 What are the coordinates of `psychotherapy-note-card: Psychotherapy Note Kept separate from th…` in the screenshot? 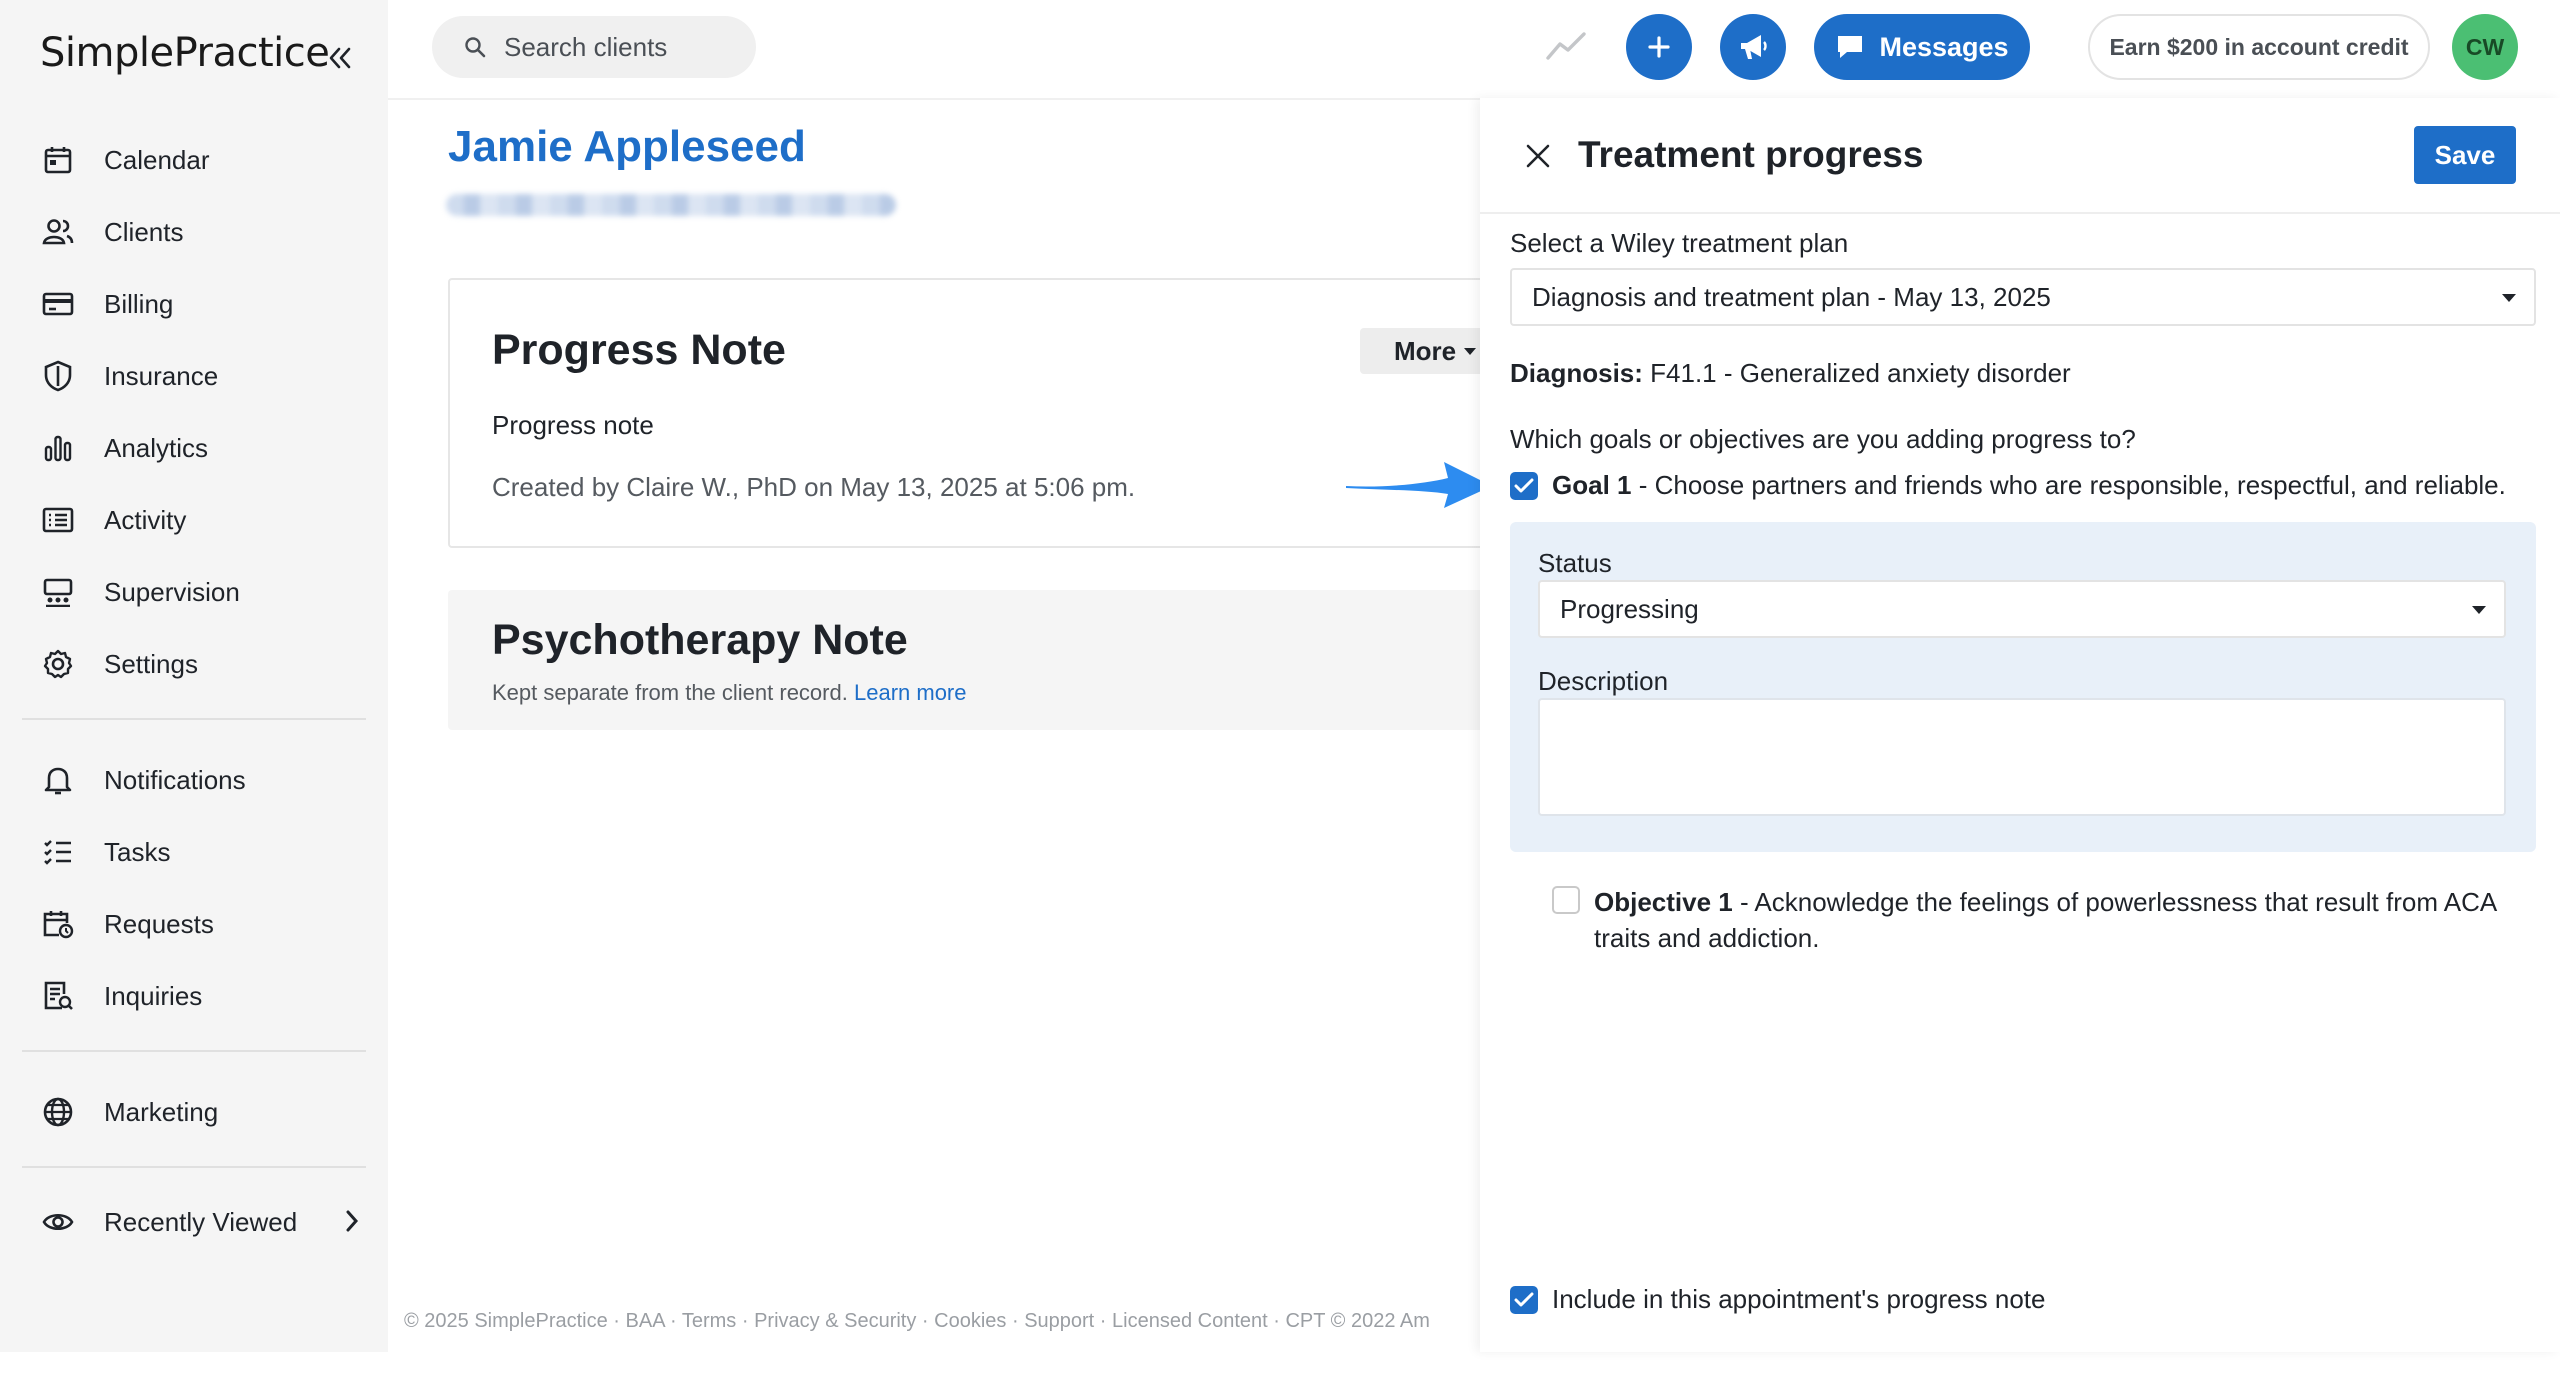 It's located at (998, 660).